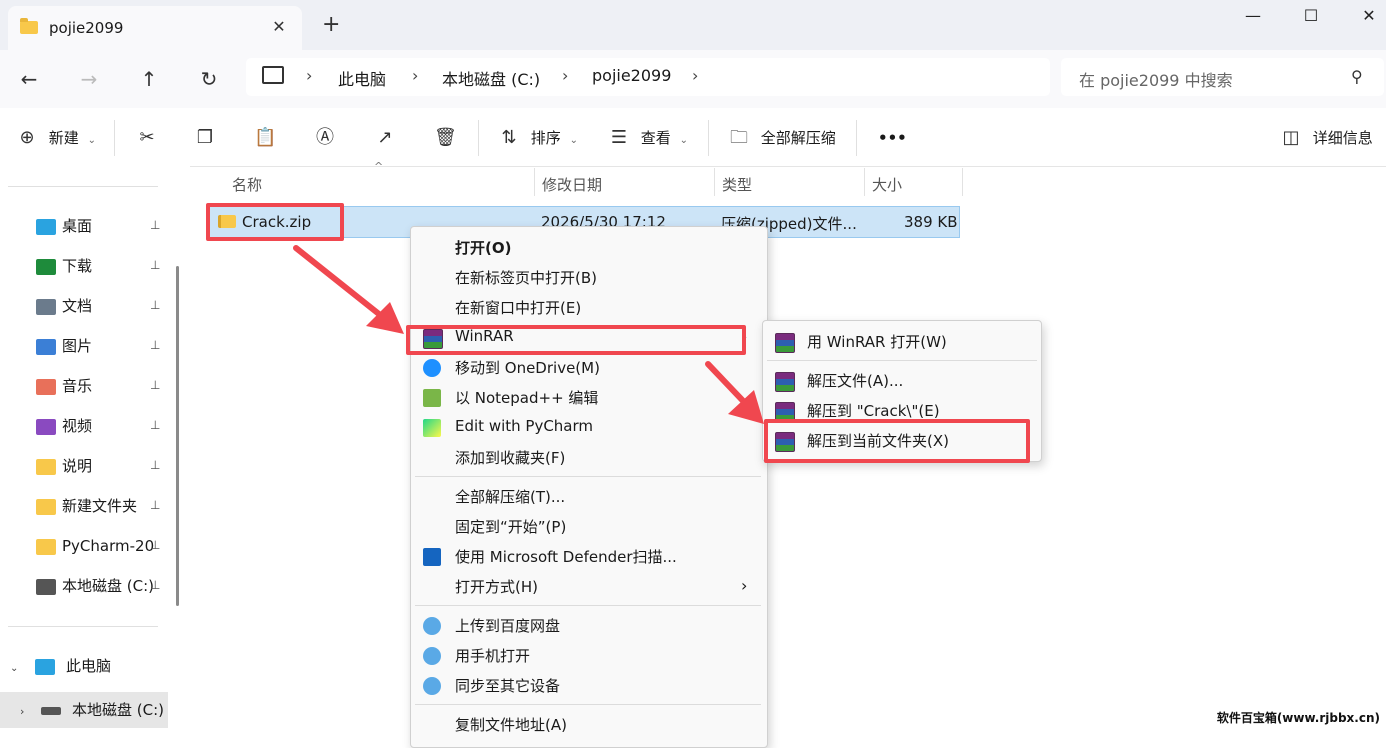 This screenshot has width=1386, height=748. What do you see at coordinates (528, 334) in the screenshot?
I see `annotation-arrows` at bounding box center [528, 334].